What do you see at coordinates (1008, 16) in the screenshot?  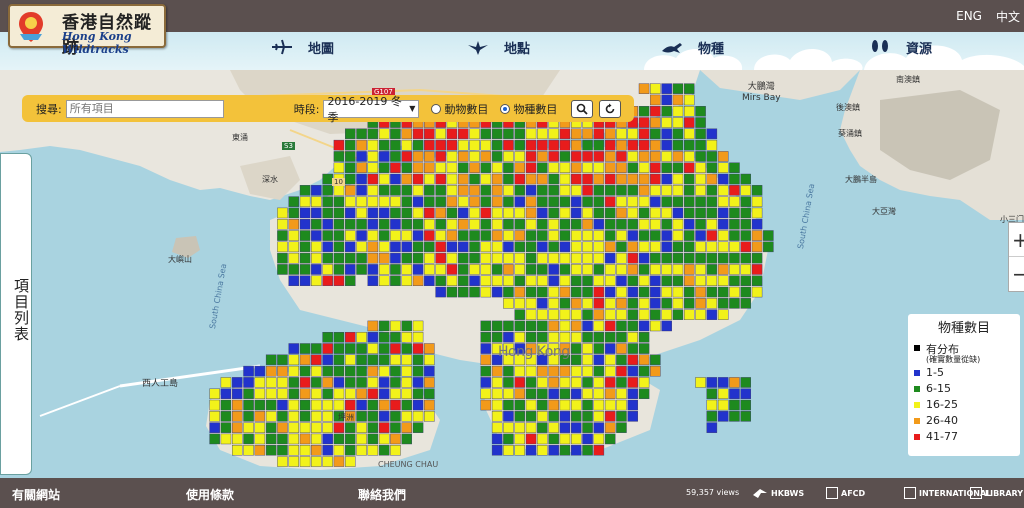 I see `lang-chinese-link: 中文` at bounding box center [1008, 16].